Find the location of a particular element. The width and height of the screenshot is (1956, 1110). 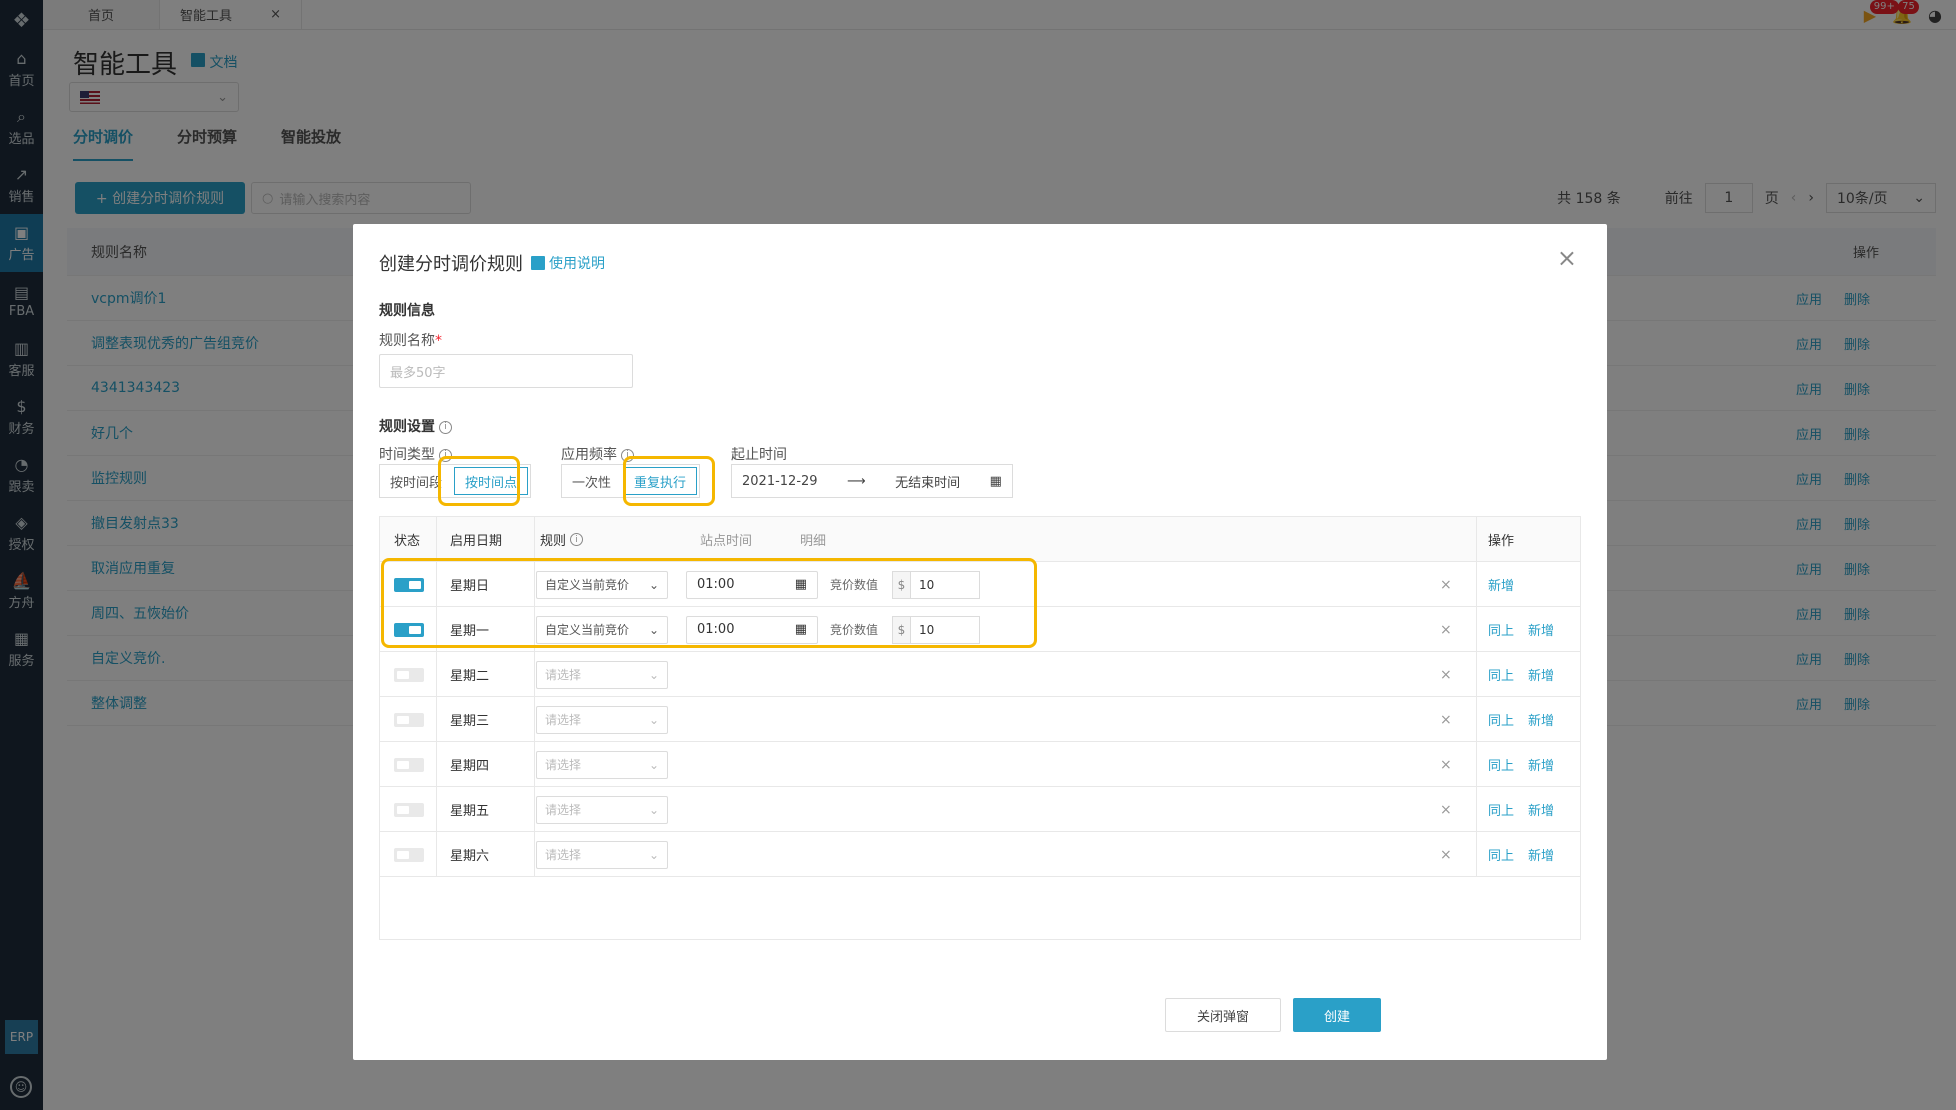

weekday-label: 星期五 is located at coordinates (470, 811).